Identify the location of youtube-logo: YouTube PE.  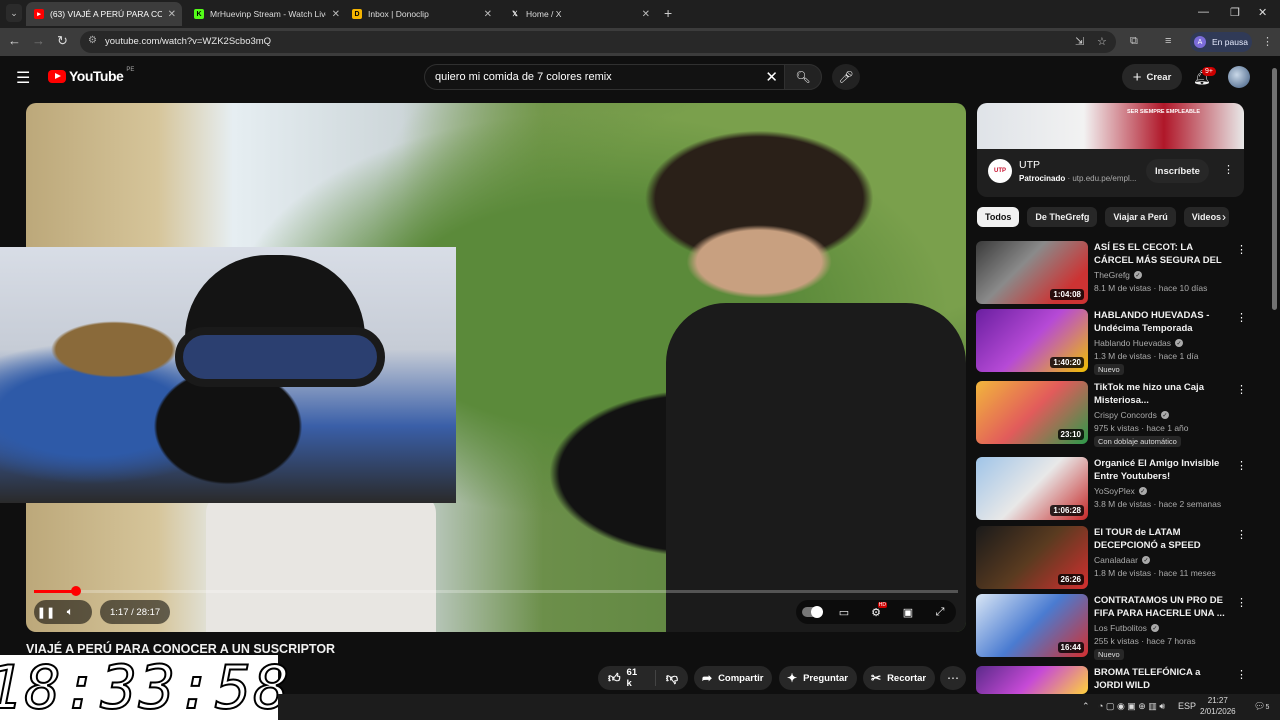
(91, 75).